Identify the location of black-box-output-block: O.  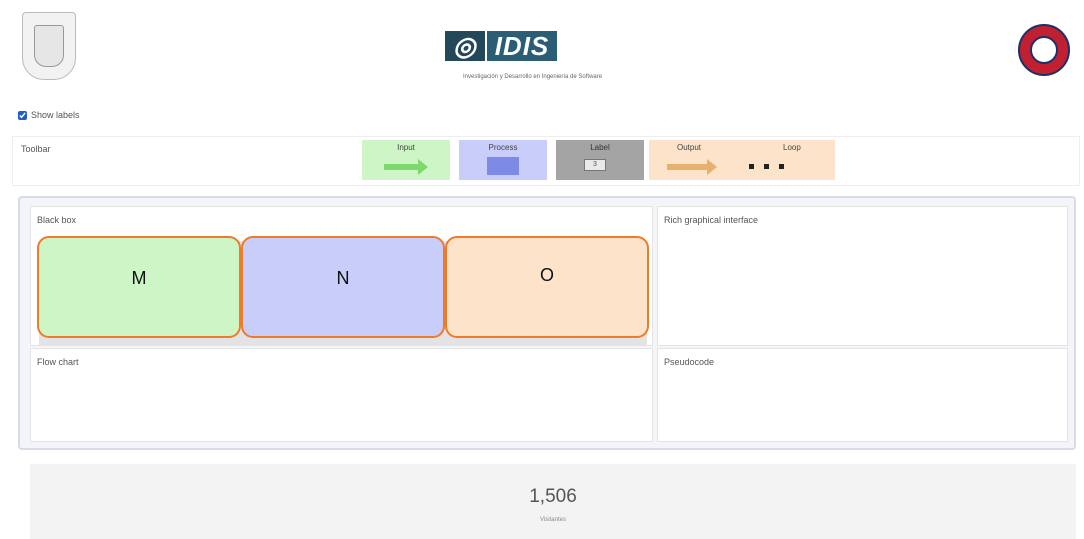
(547, 287).